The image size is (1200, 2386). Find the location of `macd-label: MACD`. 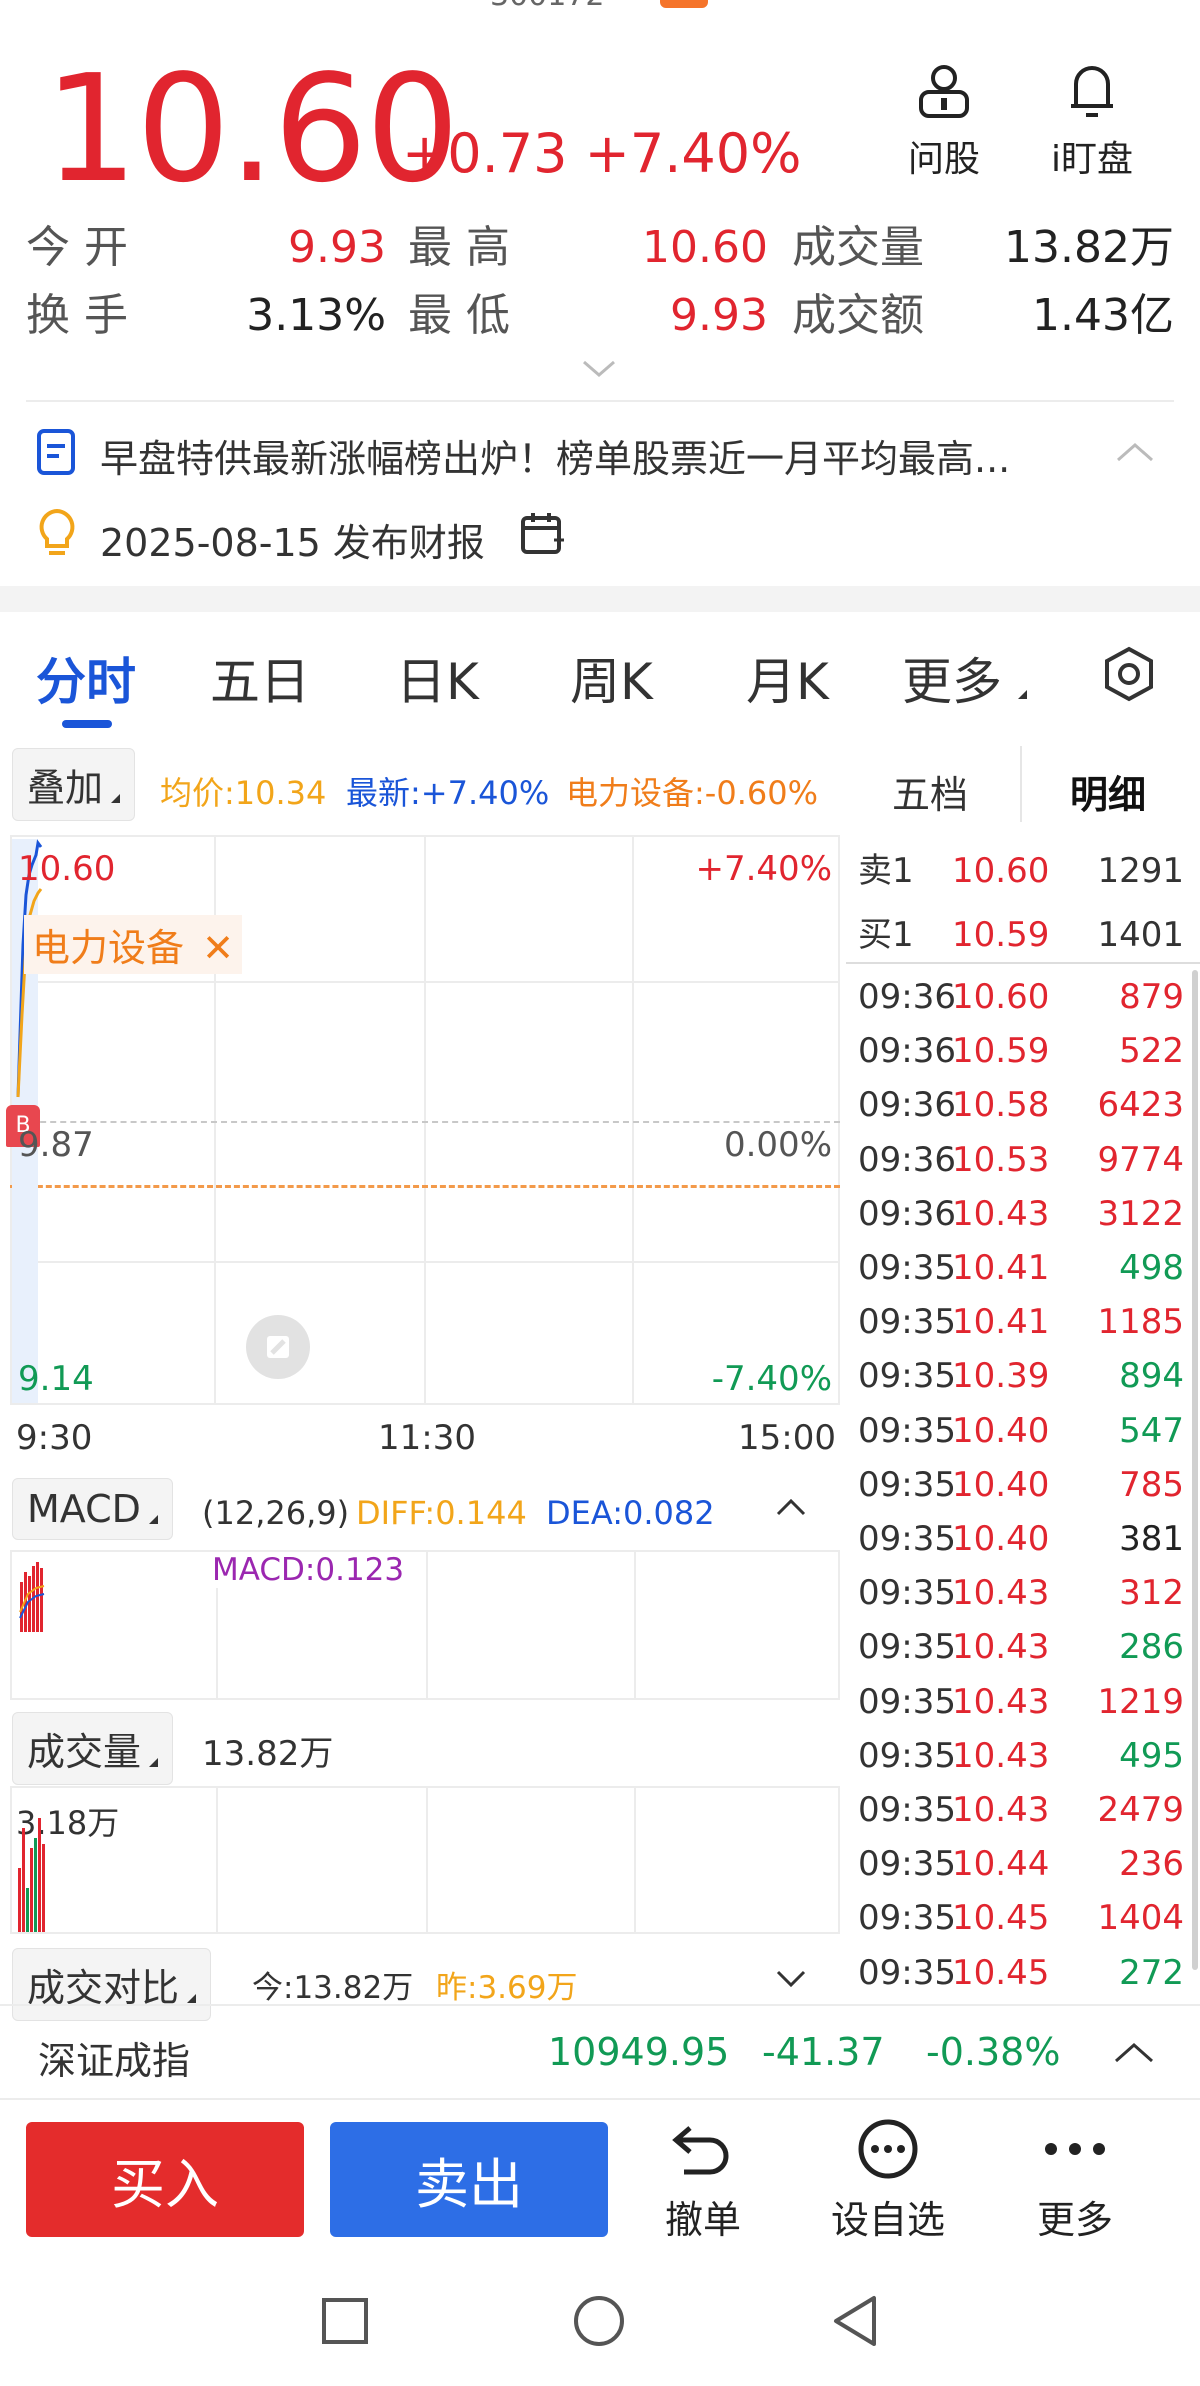

macd-label: MACD is located at coordinates (84, 1509).